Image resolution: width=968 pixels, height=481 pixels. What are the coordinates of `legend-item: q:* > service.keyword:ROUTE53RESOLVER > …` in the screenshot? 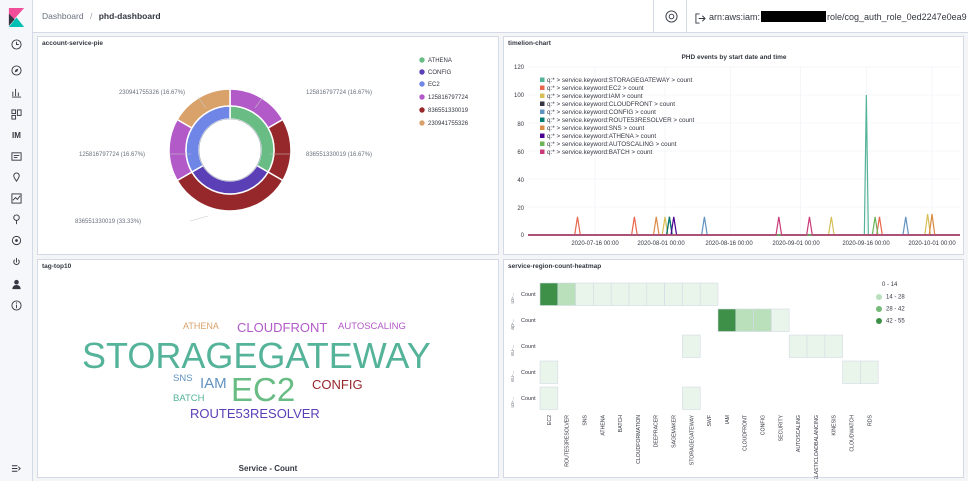 It's located at (617, 120).